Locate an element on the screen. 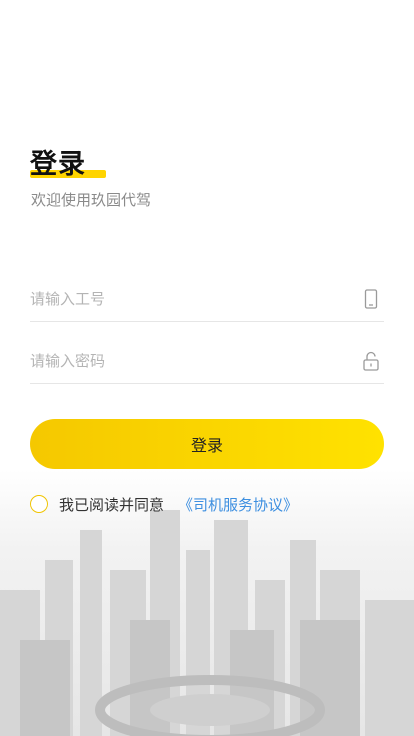  password-field is located at coordinates (207, 361).